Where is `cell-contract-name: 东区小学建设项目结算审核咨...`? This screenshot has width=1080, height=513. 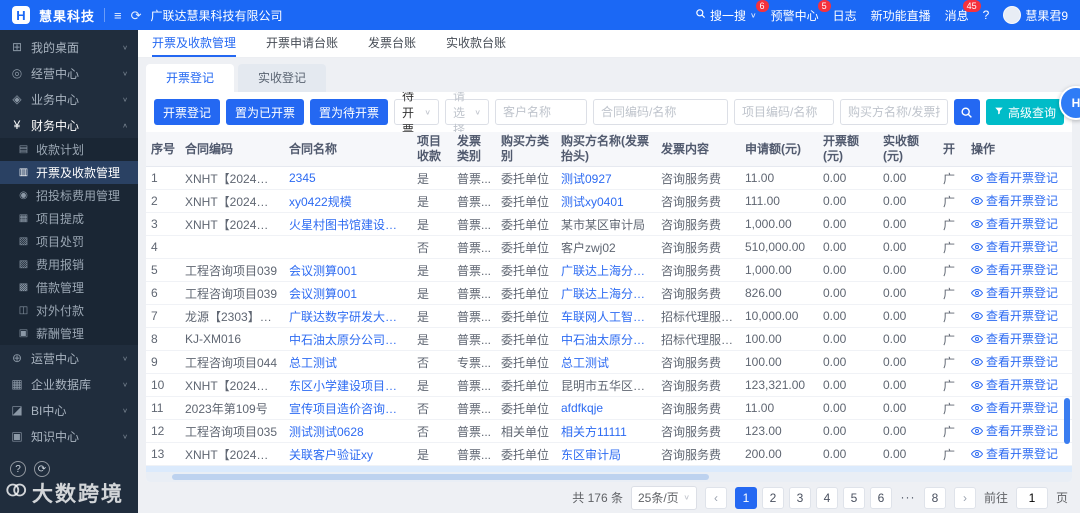 cell-contract-name: 东区小学建设项目结算审核咨... is located at coordinates (348, 385).